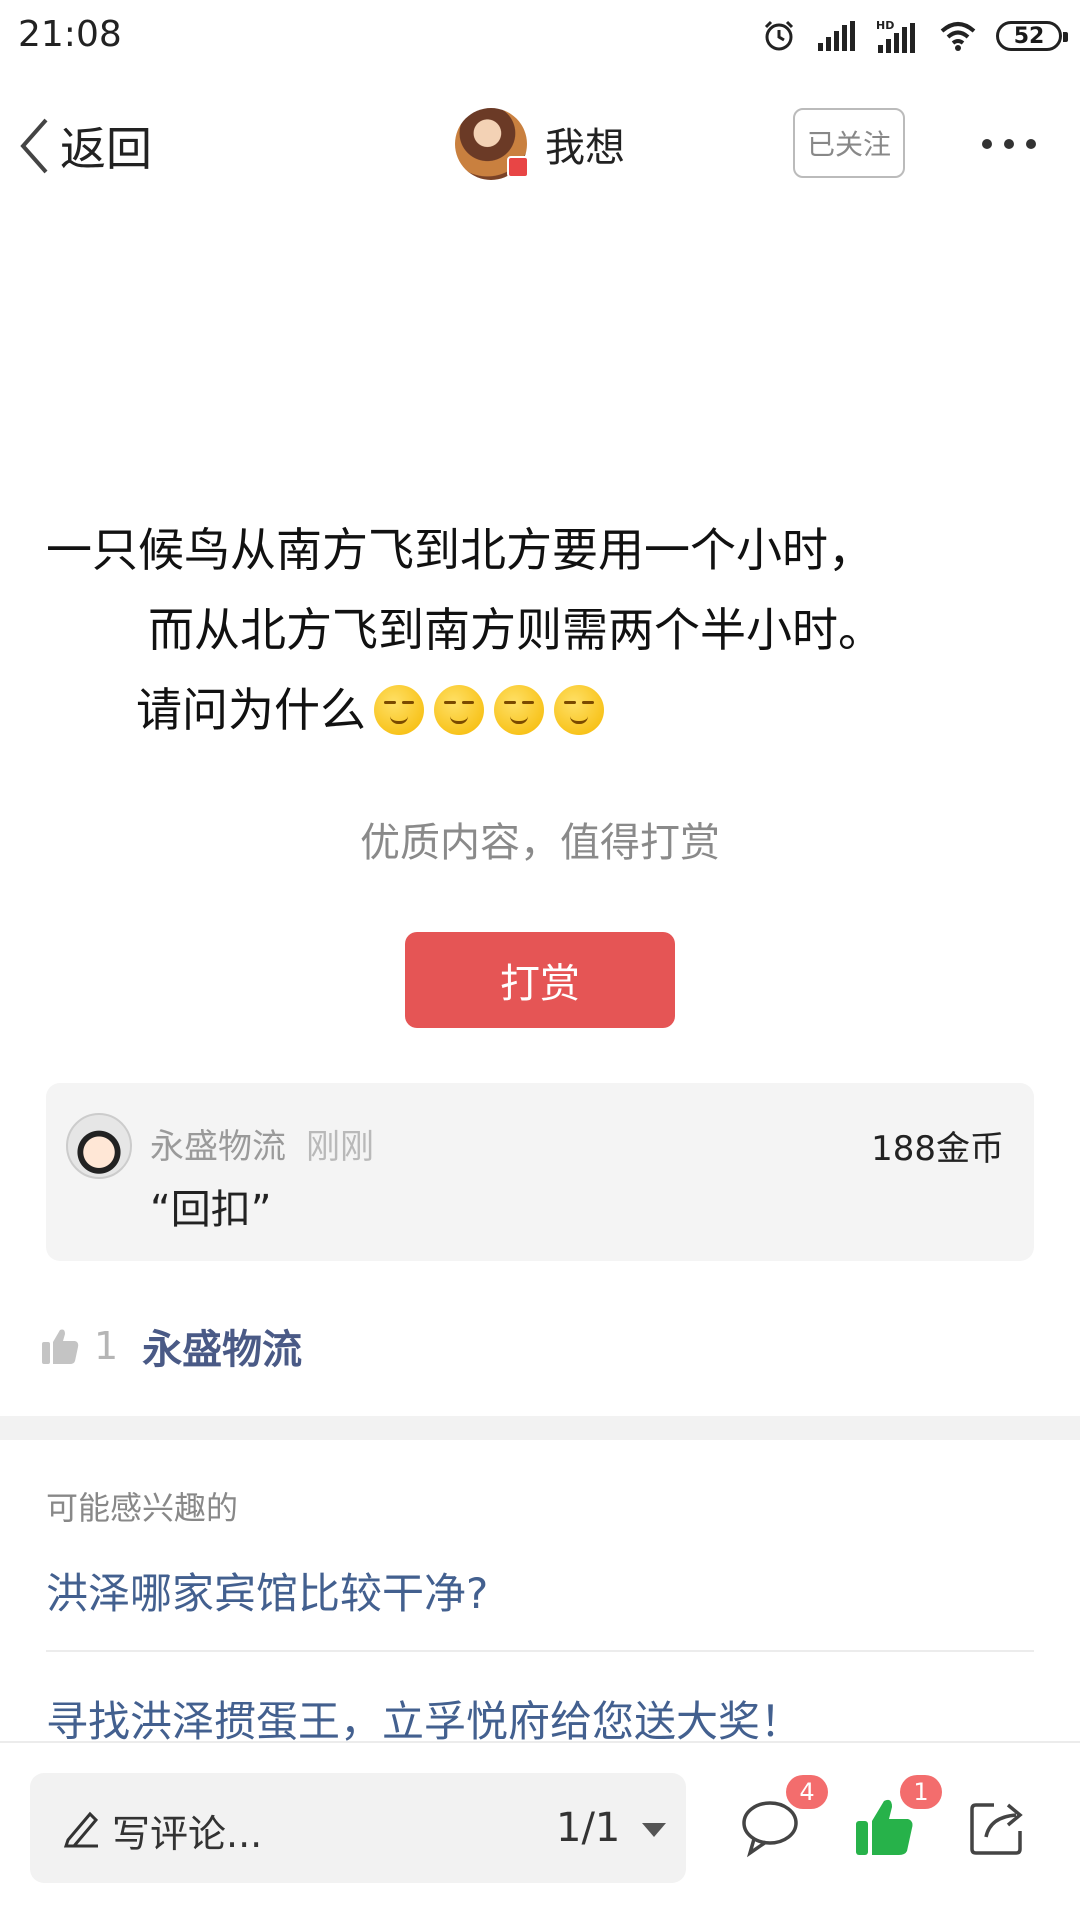  What do you see at coordinates (251, 710) in the screenshot?
I see `post-line-3-text: 请问为什么` at bounding box center [251, 710].